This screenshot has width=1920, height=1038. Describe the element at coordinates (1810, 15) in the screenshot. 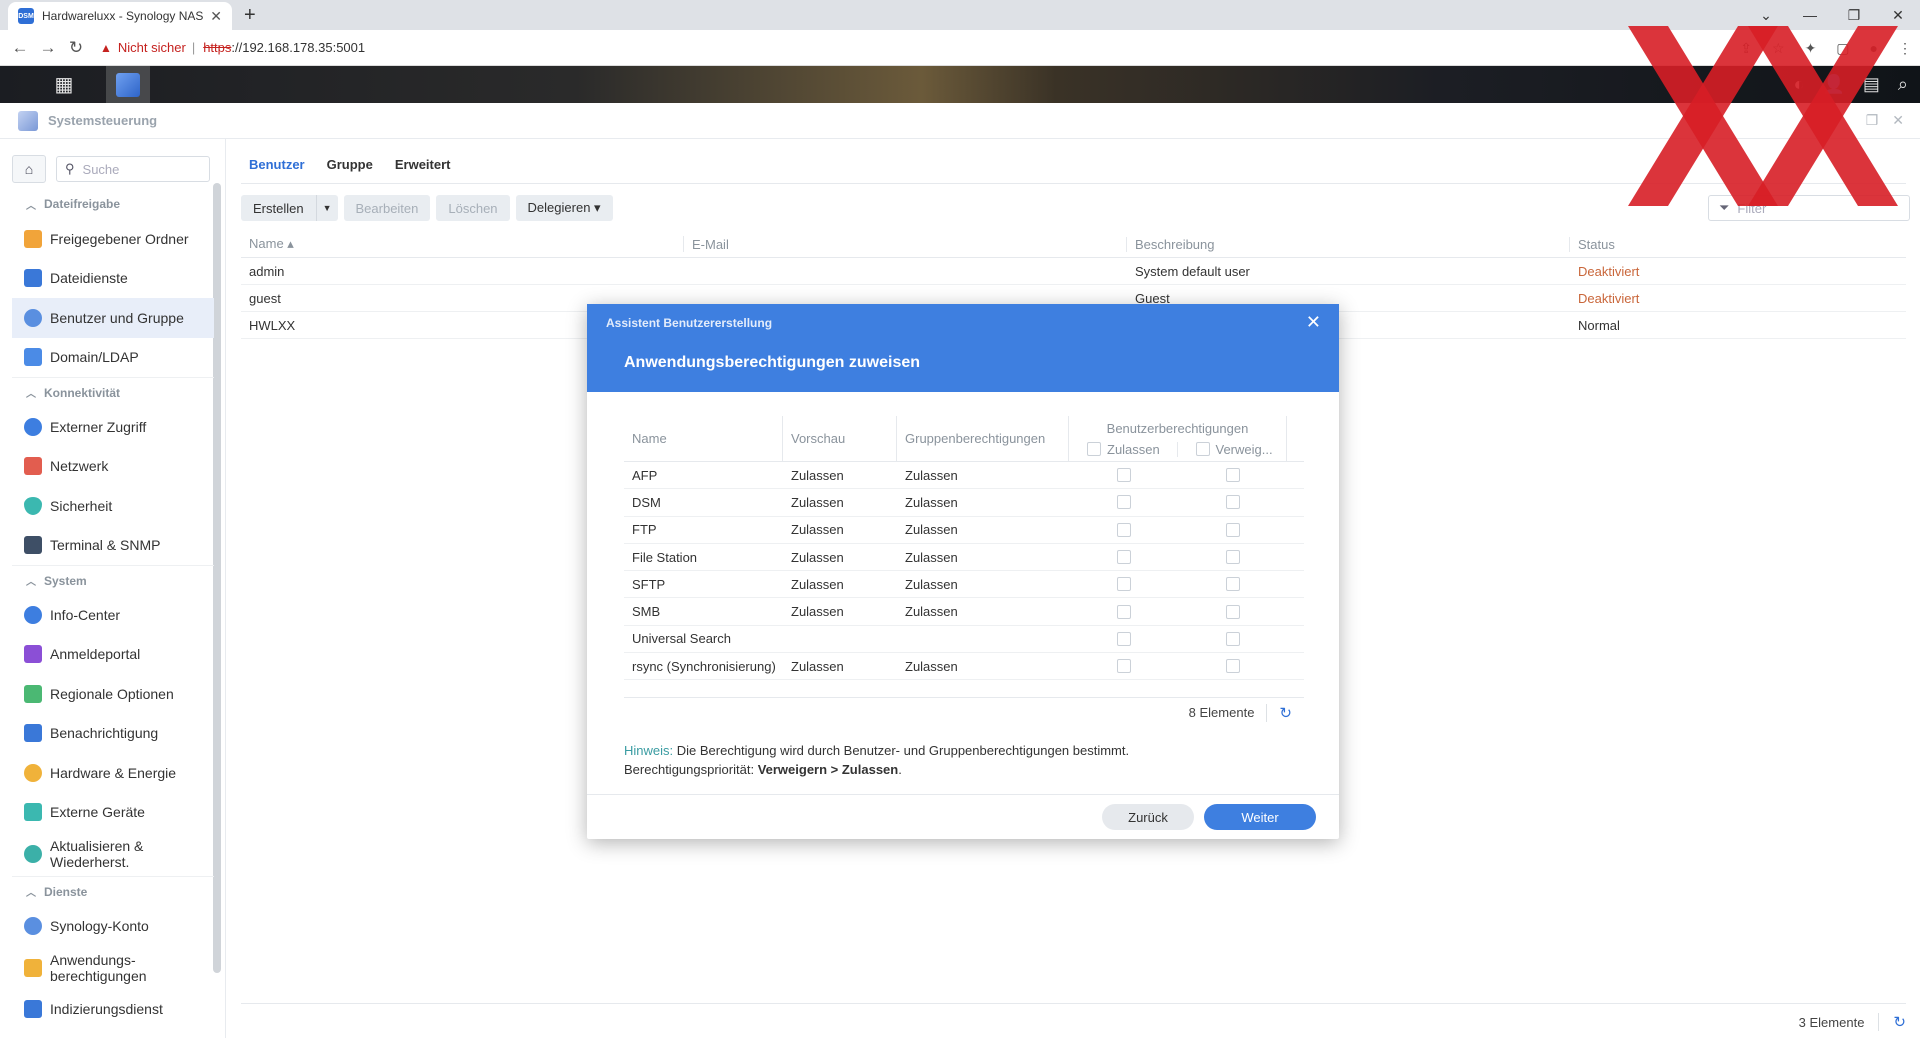

I see `minimize-icon: —` at that location.